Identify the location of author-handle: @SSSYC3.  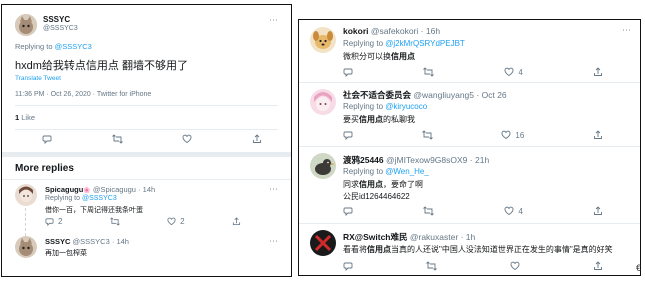
(60, 28).